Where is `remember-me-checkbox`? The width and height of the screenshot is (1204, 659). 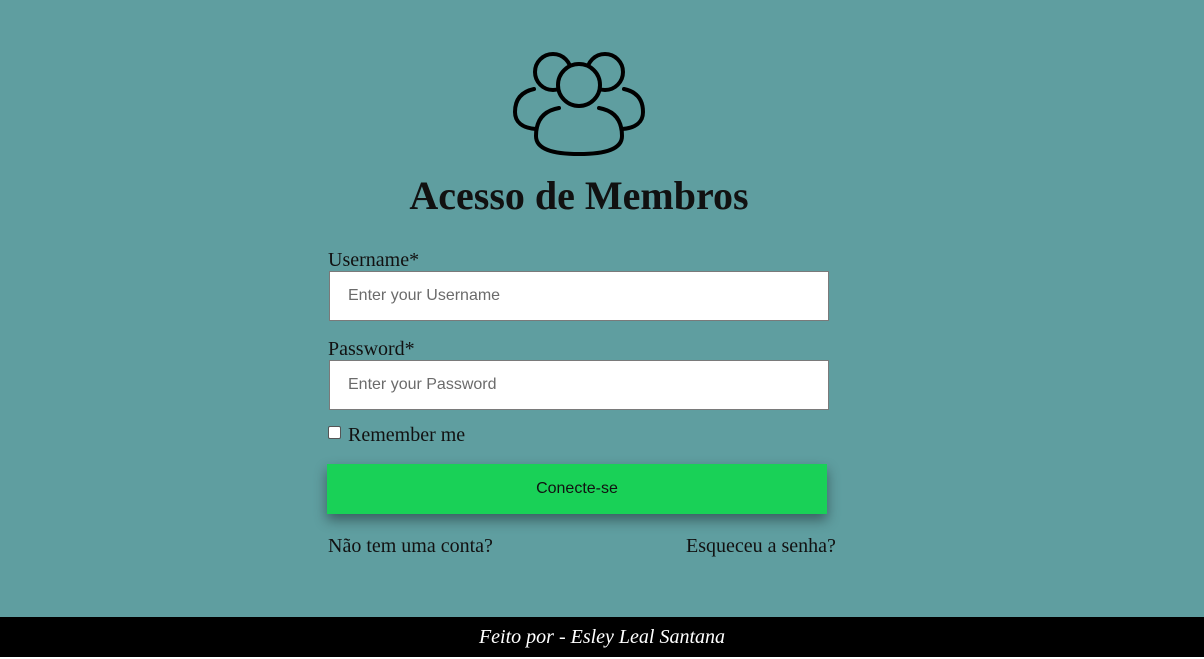
remember-me-checkbox is located at coordinates (334, 432).